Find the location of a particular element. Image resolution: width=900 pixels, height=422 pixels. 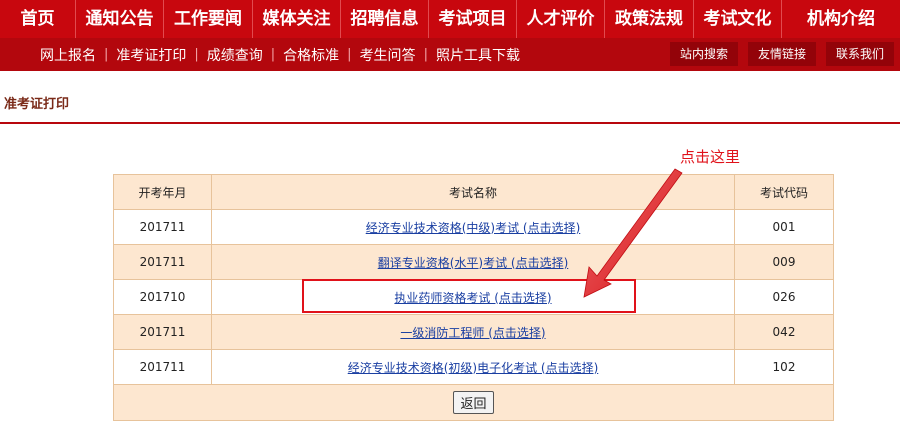

table-row: 201711 一级消防工程师 (点击选择) 042 is located at coordinates (473, 332).